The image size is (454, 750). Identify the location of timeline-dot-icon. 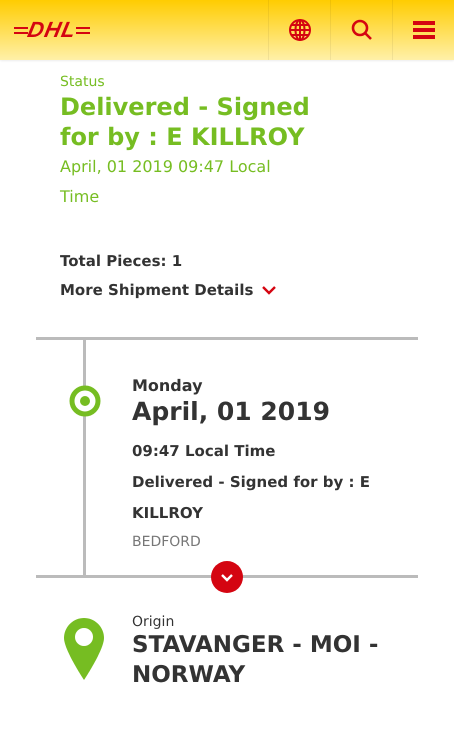
(85, 401).